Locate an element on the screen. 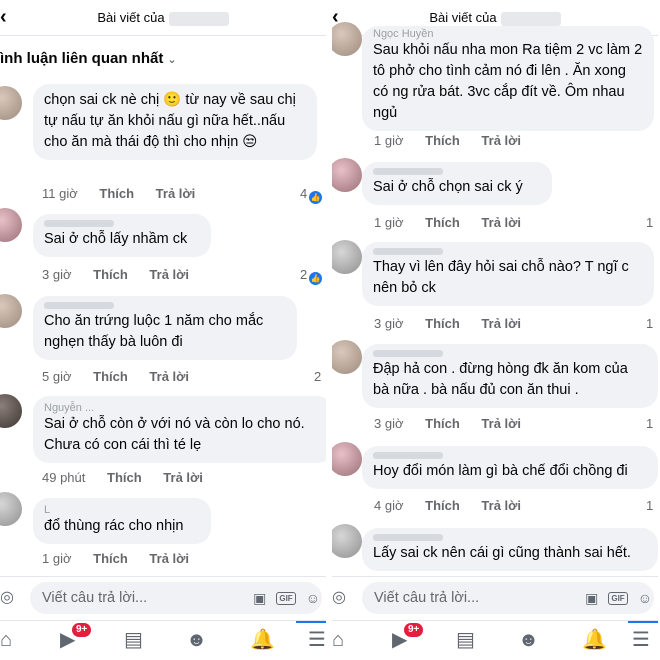 The height and width of the screenshot is (660, 660). comment-filter-dropdown: ình luận liên quan nhất ⌄ is located at coordinates (88, 58).